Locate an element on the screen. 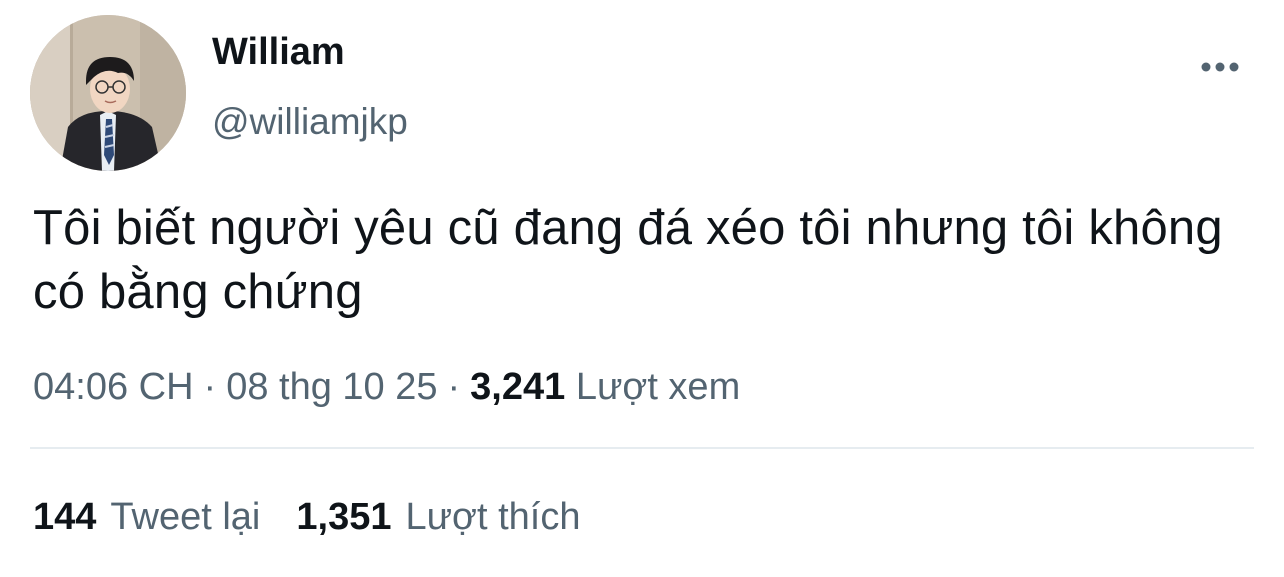 The width and height of the screenshot is (1284, 577). avatar-photo is located at coordinates (108, 93).